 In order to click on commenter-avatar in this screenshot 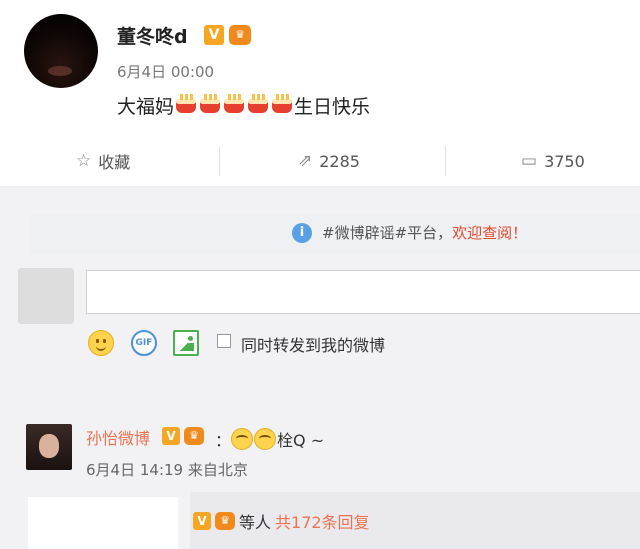, I will do `click(49, 447)`.